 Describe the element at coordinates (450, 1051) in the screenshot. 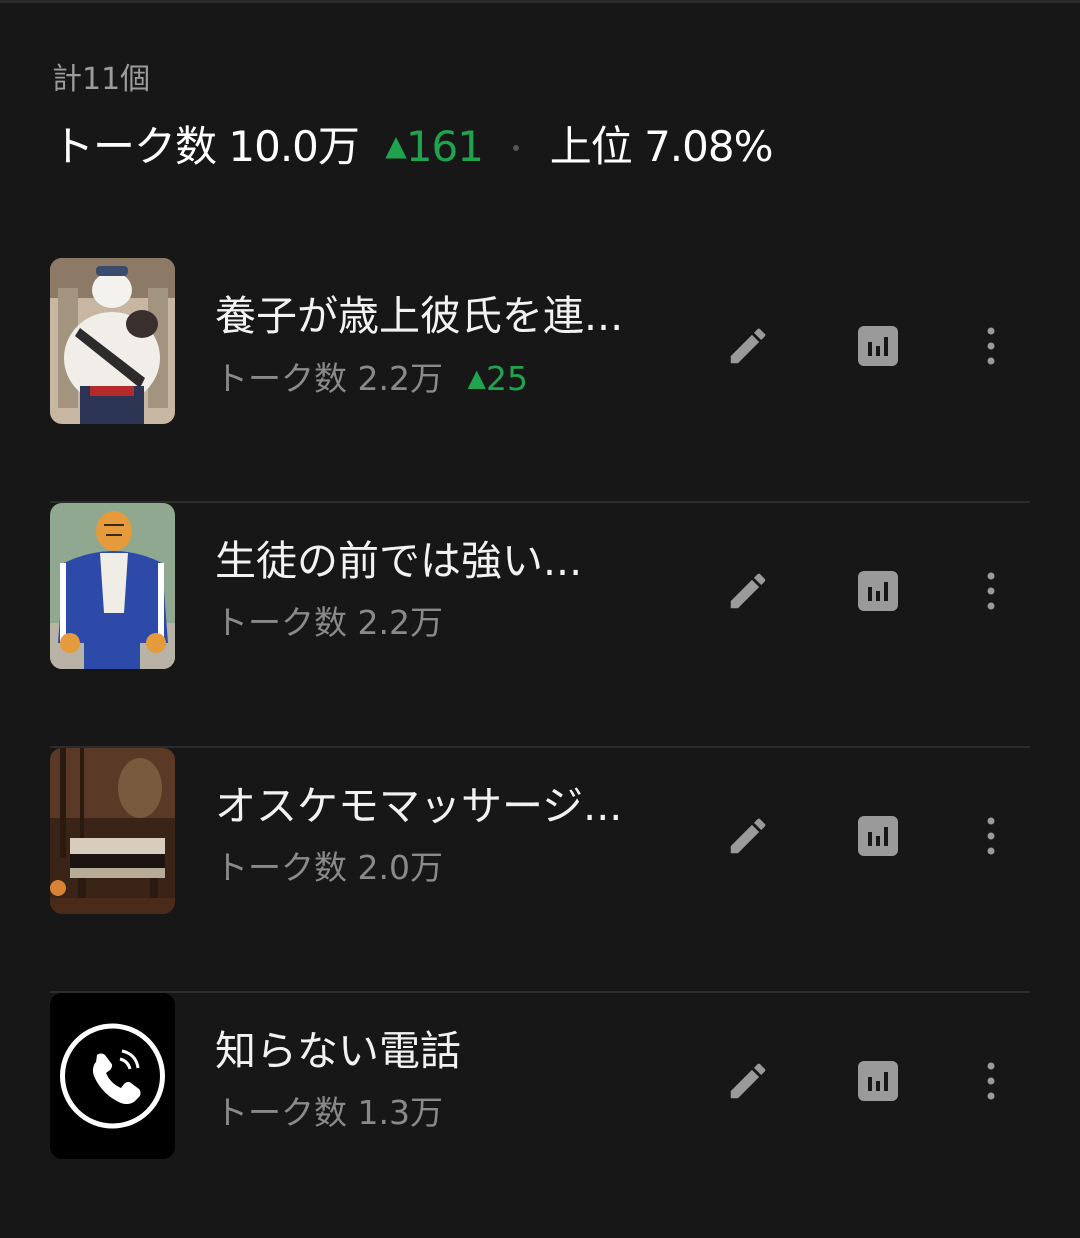

I see `item-title: 知らない電話` at that location.